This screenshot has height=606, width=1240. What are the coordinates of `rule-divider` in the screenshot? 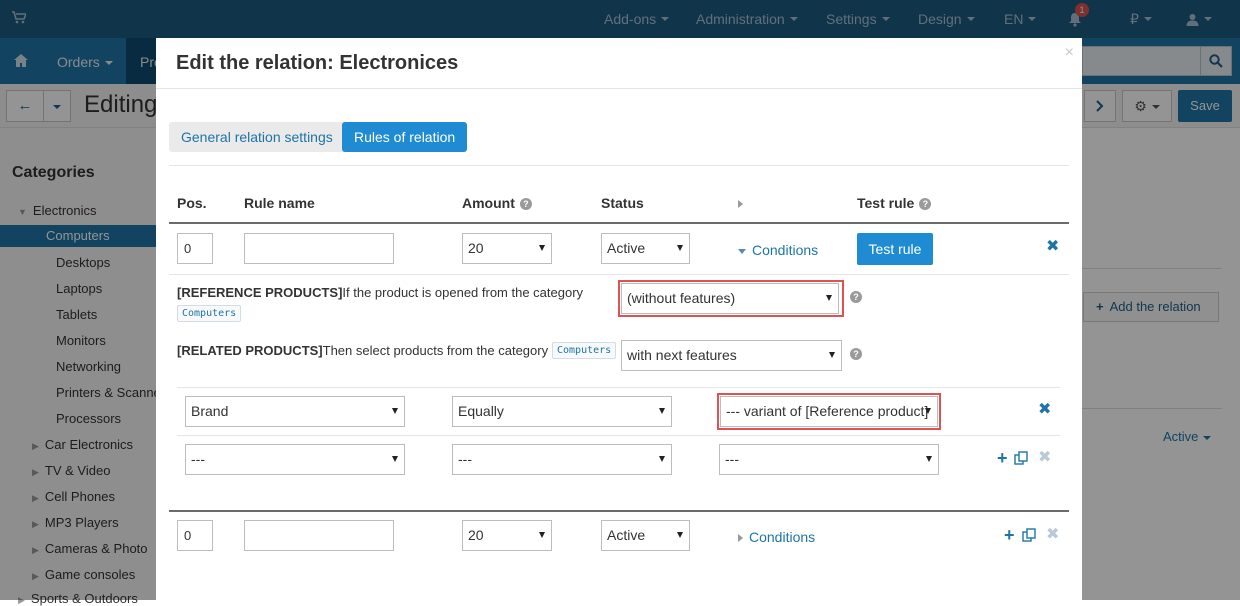 It's located at (619, 511).